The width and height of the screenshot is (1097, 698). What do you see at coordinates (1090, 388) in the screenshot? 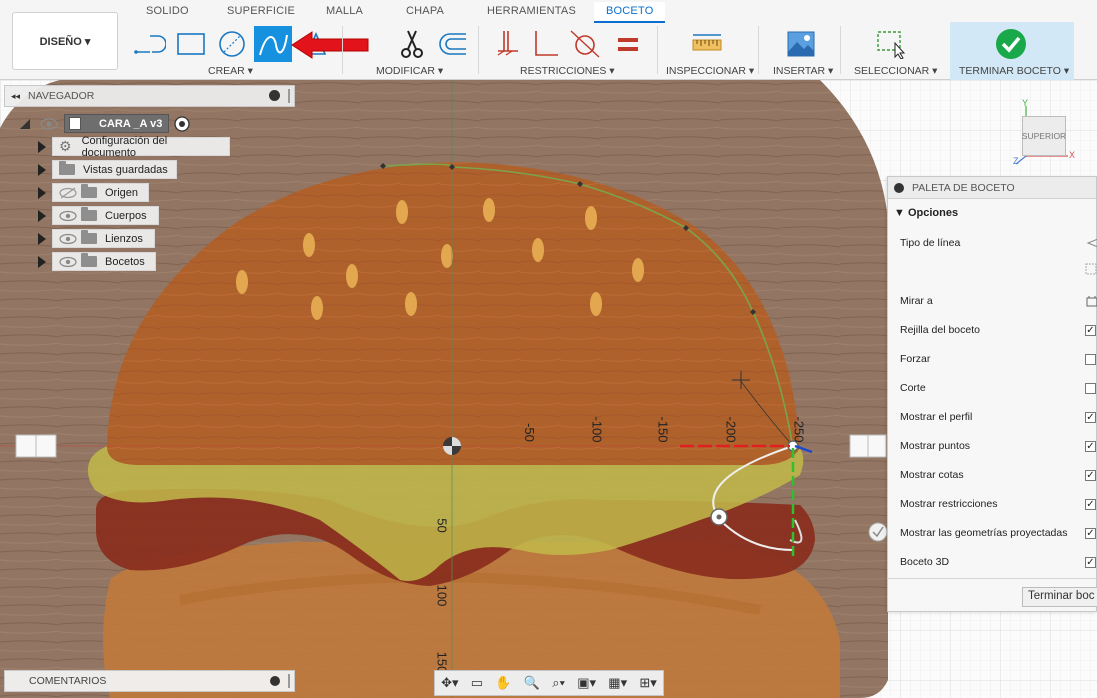
I see `slice-checkbox` at bounding box center [1090, 388].